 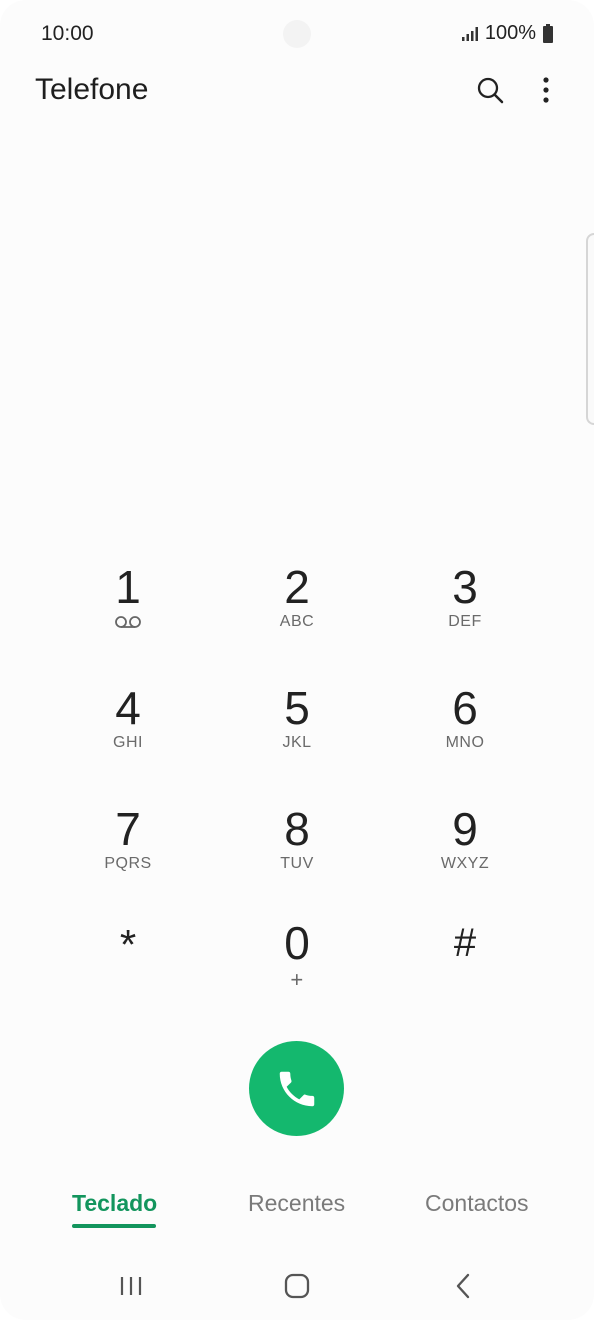 What do you see at coordinates (114, 1203) in the screenshot?
I see `tab-keypad: Teclado` at bounding box center [114, 1203].